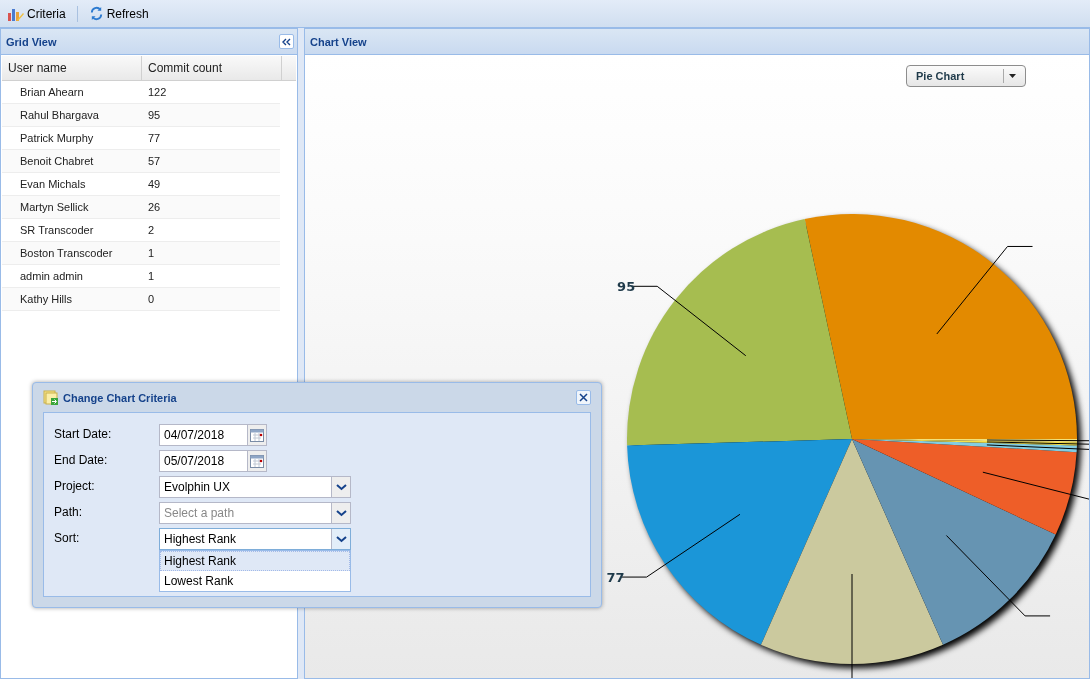 The height and width of the screenshot is (679, 1090). I want to click on table-cell-text: Kathy Hills, so click(46, 299).